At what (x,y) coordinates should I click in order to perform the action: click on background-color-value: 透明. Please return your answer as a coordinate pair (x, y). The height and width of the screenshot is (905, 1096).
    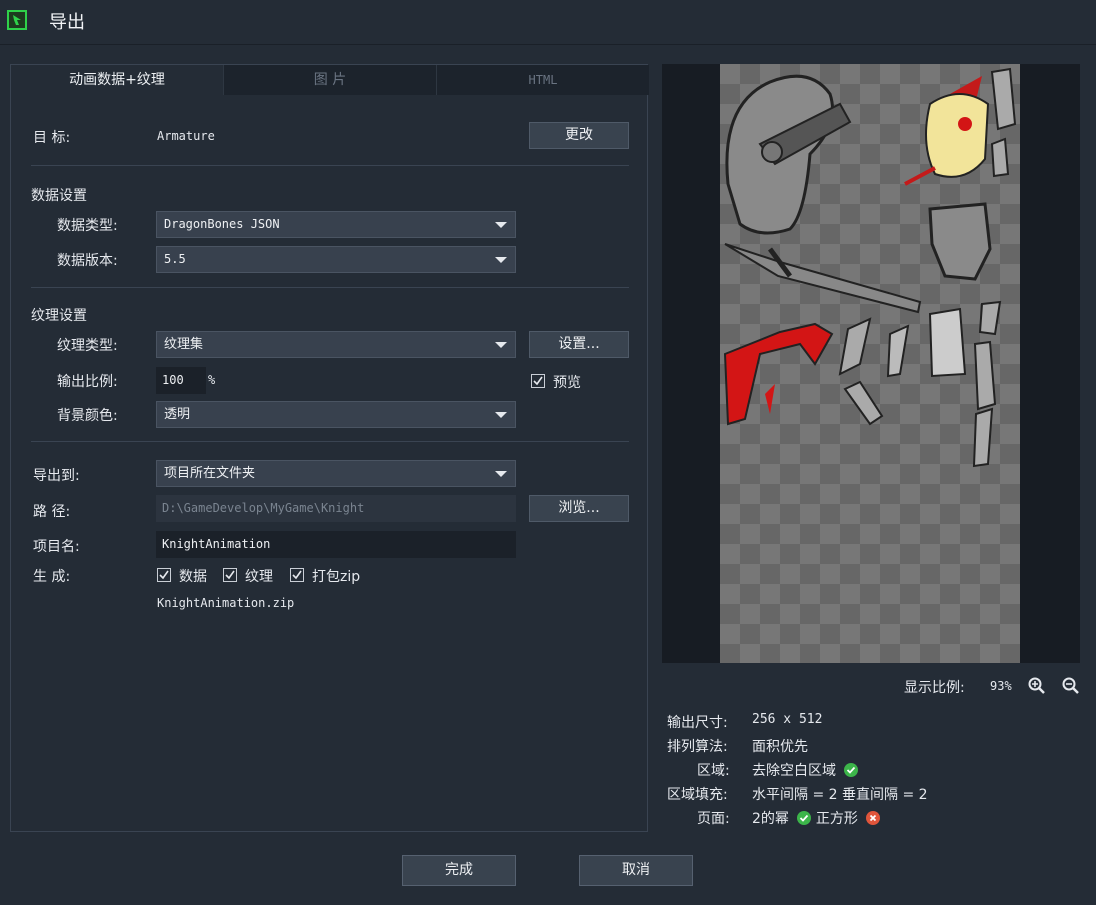
    Looking at the image, I should click on (177, 414).